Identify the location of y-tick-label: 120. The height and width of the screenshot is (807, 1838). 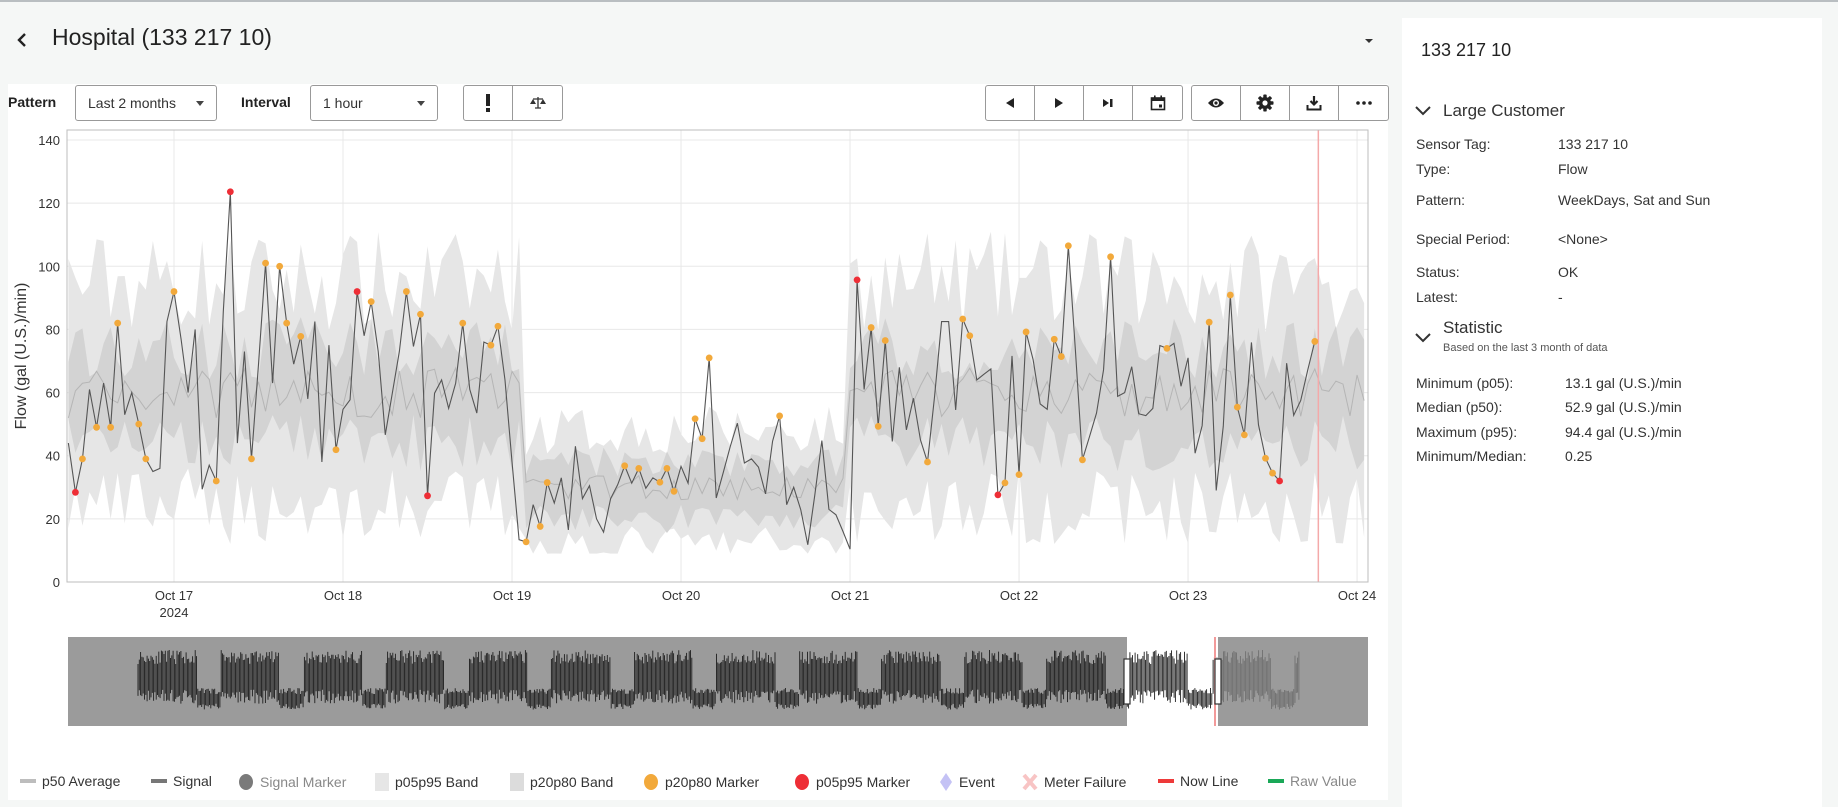
(49, 203).